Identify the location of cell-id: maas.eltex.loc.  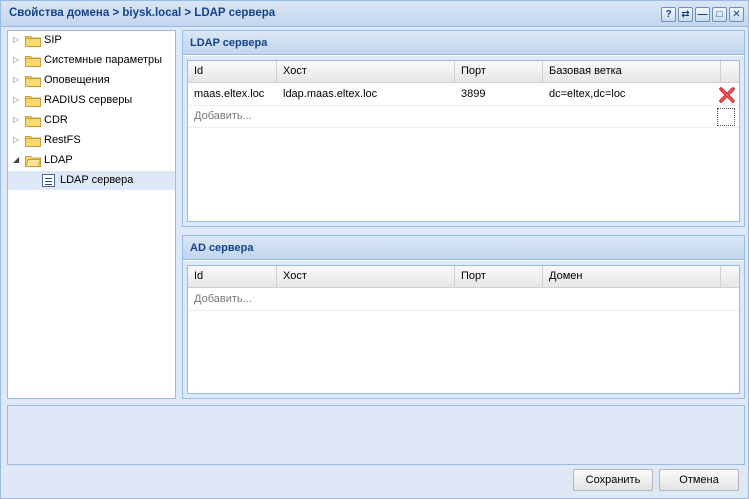
(229, 94).